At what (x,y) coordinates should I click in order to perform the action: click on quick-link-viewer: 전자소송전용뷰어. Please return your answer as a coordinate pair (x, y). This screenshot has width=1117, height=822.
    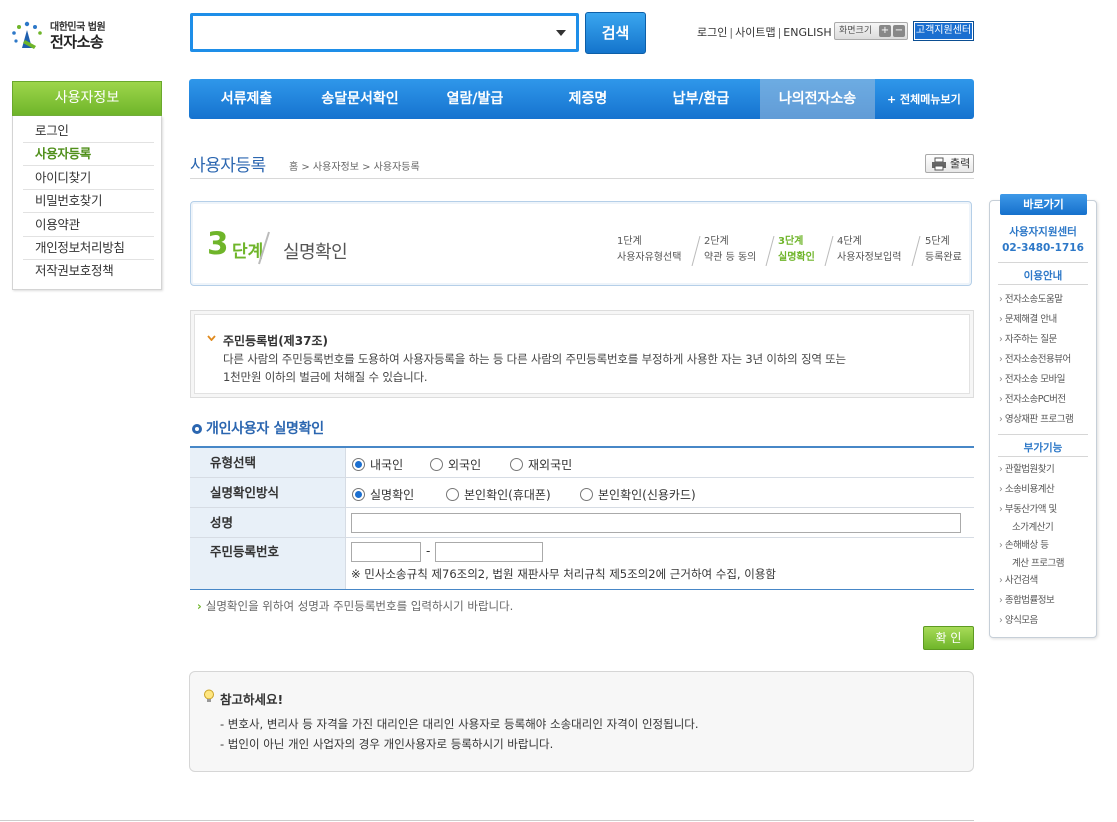
    Looking at the image, I should click on (1035, 360).